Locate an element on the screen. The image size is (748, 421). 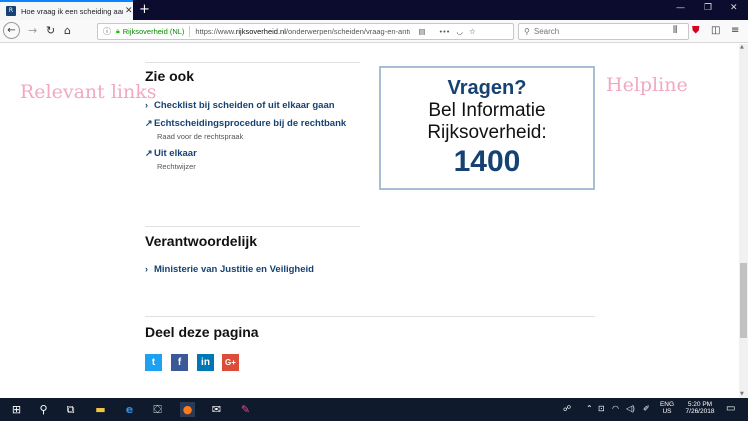
rijksoverheid-favicon-icon: R is located at coordinates (11, 11).